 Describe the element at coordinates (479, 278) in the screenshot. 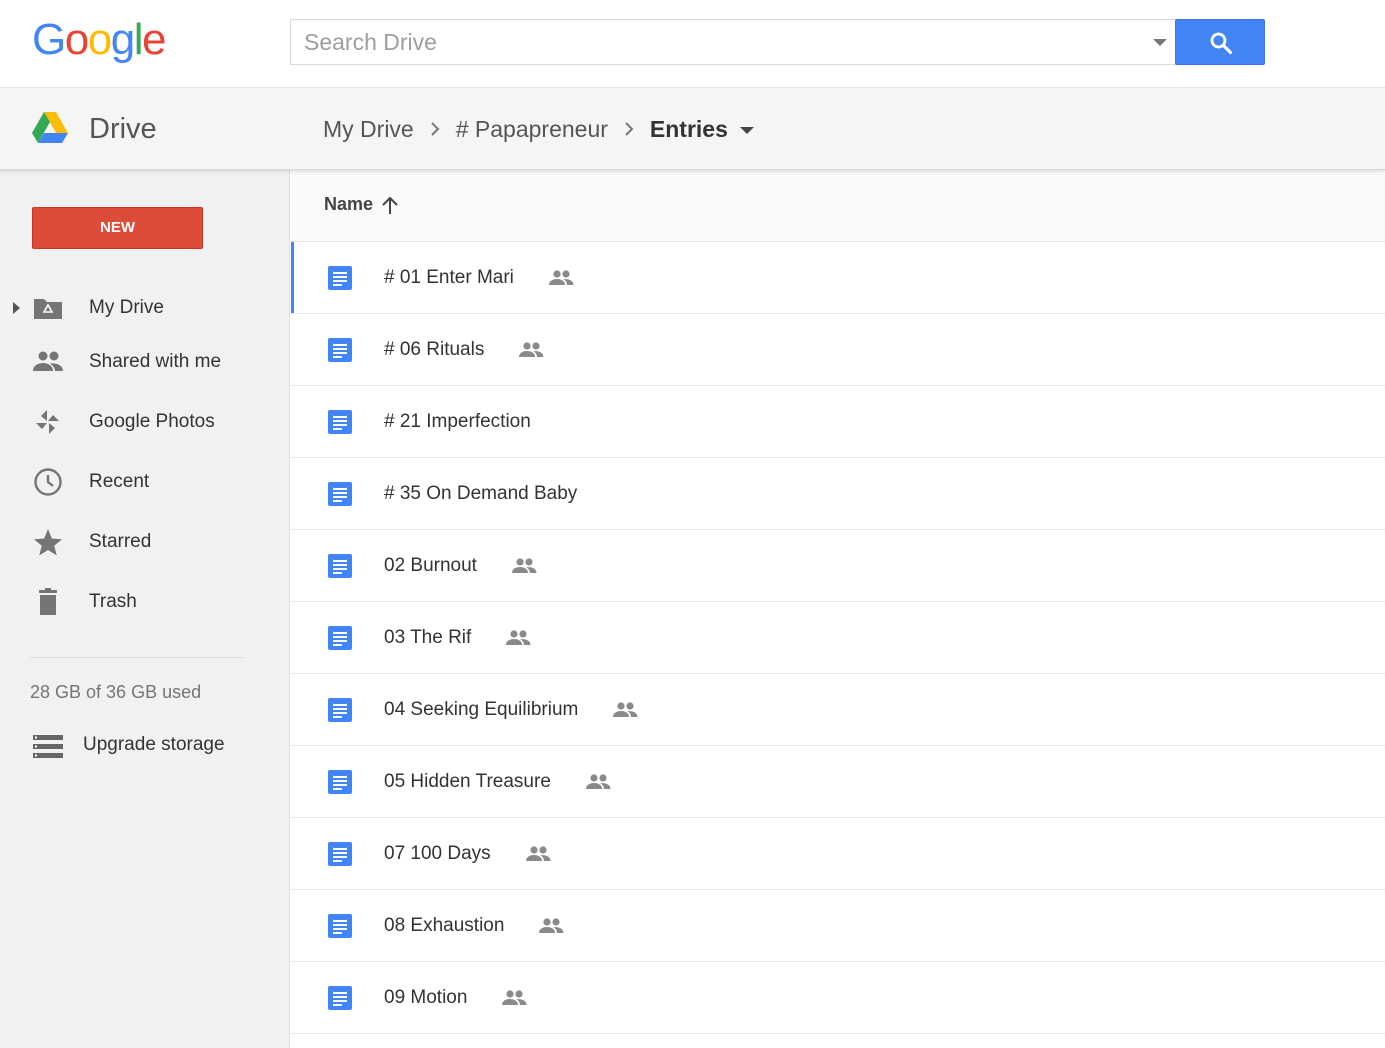

I see `file-name-container: # 01 Enter Mari` at that location.